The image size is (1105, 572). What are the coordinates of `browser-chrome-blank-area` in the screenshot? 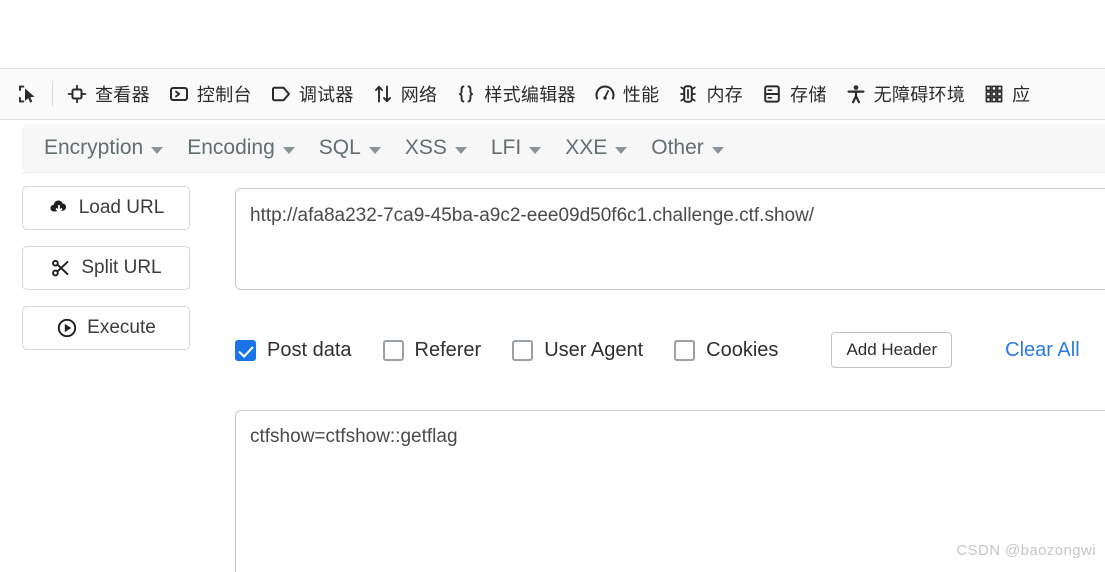 It's located at (552, 34).